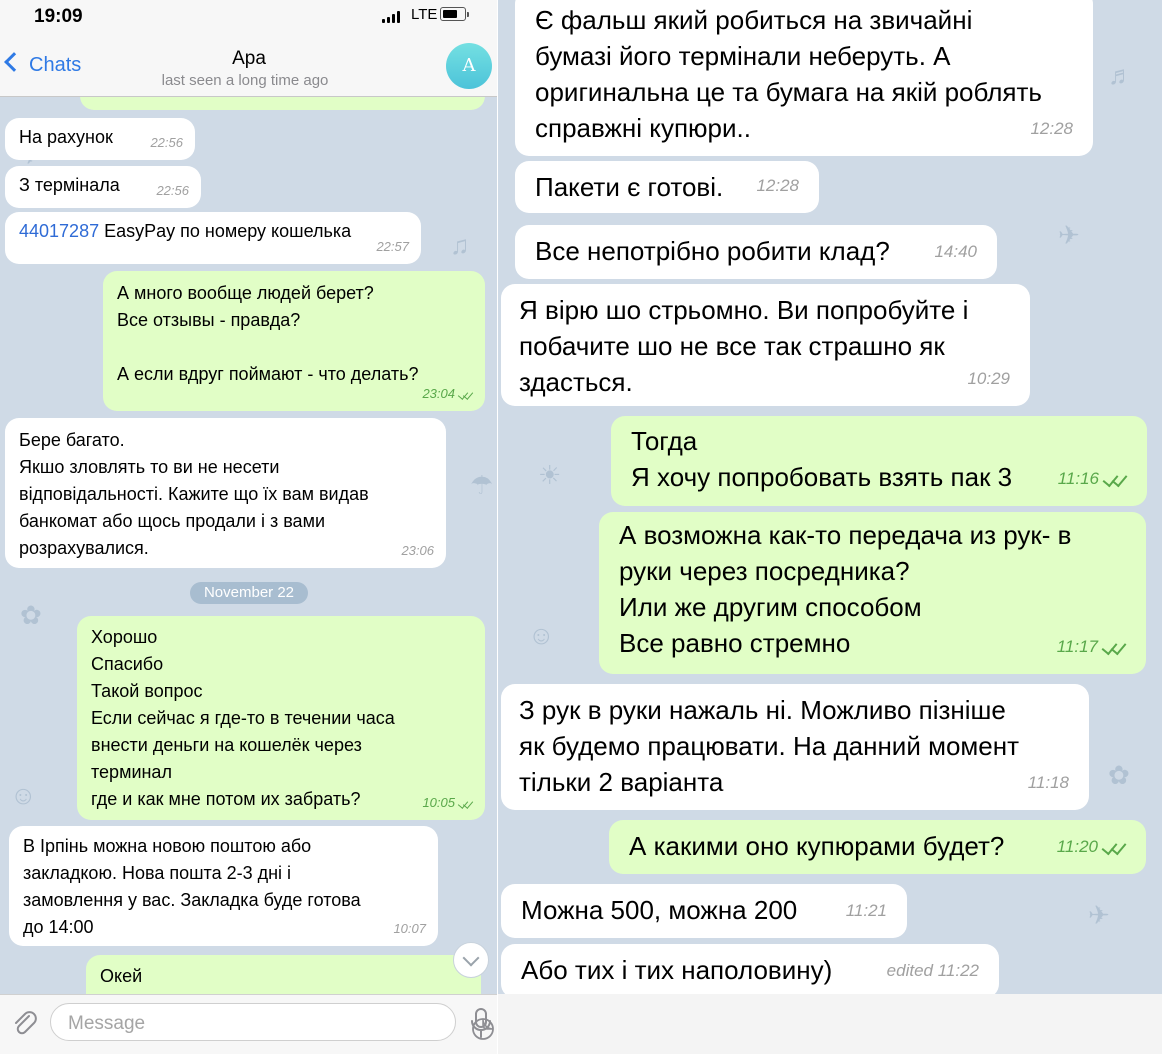  Describe the element at coordinates (817, 846) in the screenshot. I see `message-text: А какими оно купюрами будет?` at that location.